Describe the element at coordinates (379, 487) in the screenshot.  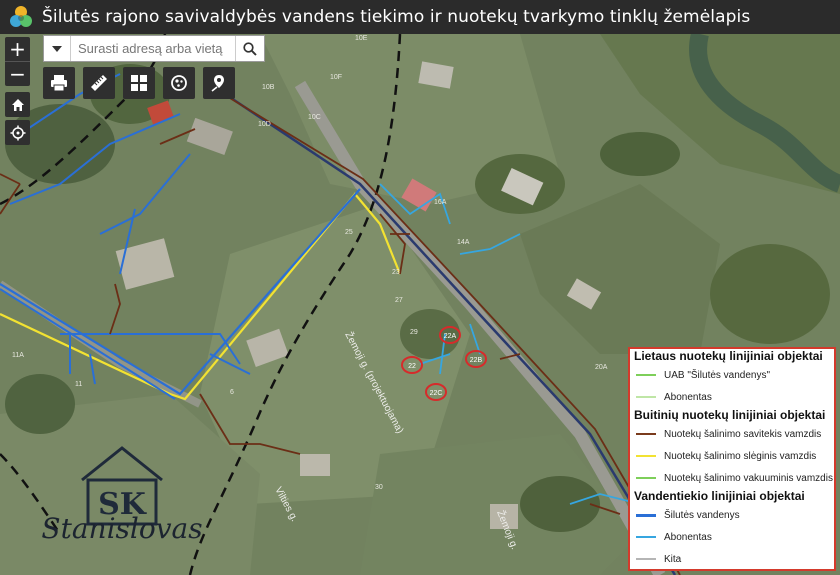
I see `parcel-label: 30` at that location.